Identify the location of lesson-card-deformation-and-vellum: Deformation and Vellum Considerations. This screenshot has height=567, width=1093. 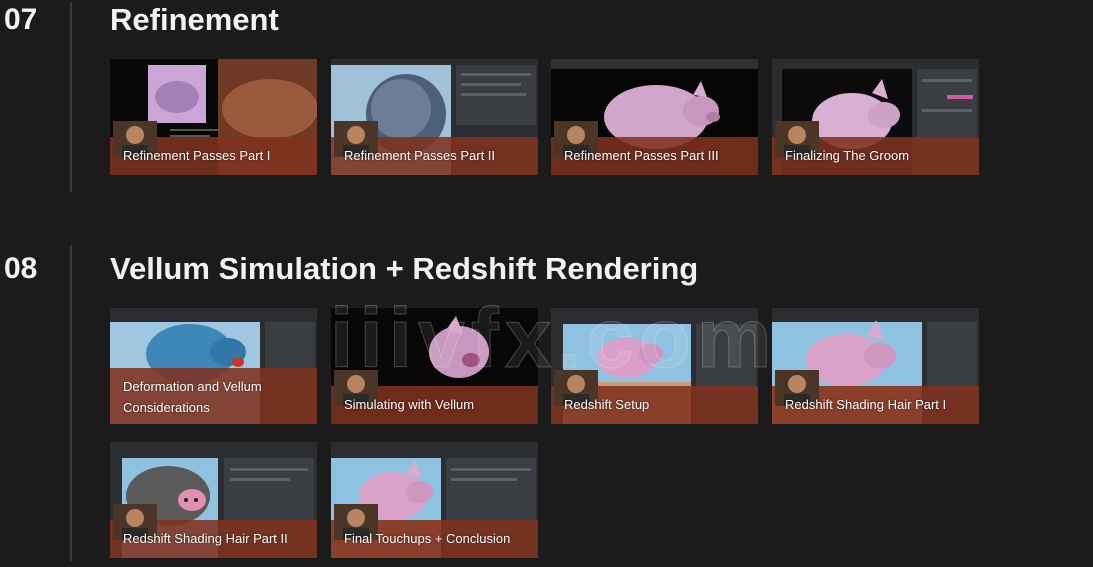
(213, 366).